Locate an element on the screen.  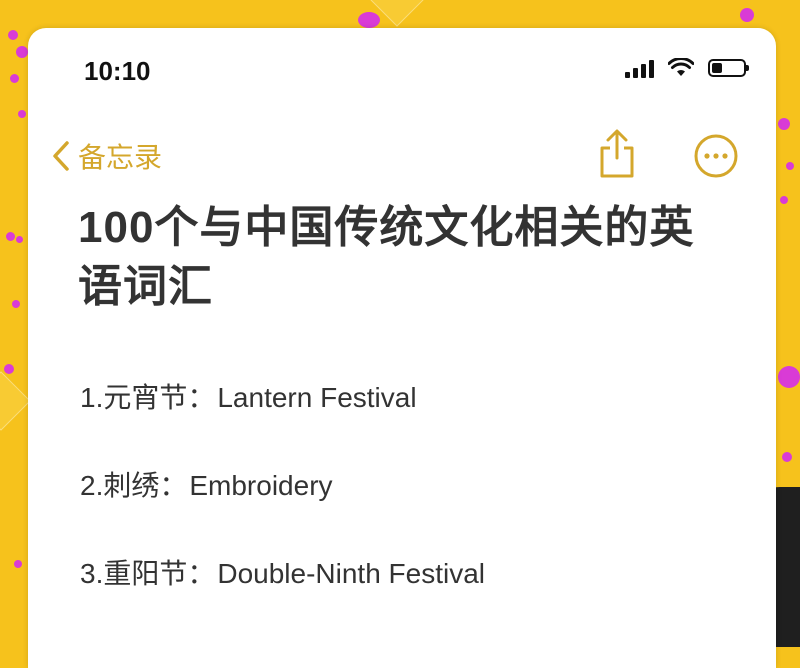
note-item: 2.刺绣：Embroidery is located at coordinates (410, 510).